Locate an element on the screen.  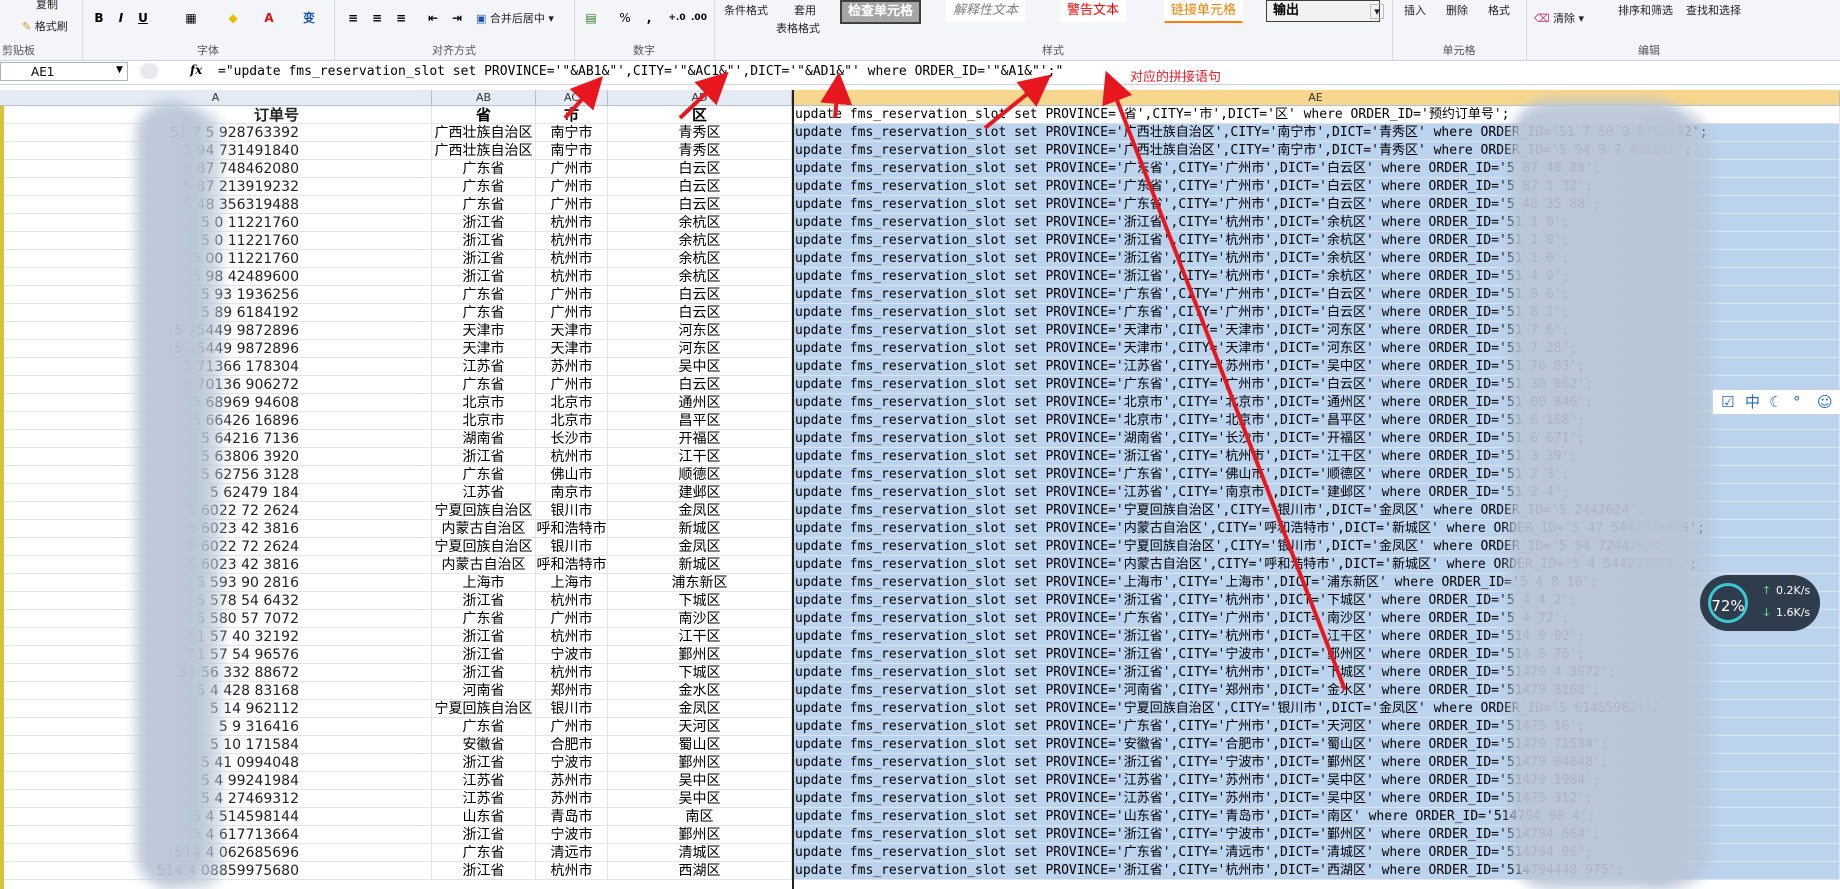
cell-ab-header: 省 is located at coordinates (484, 115).